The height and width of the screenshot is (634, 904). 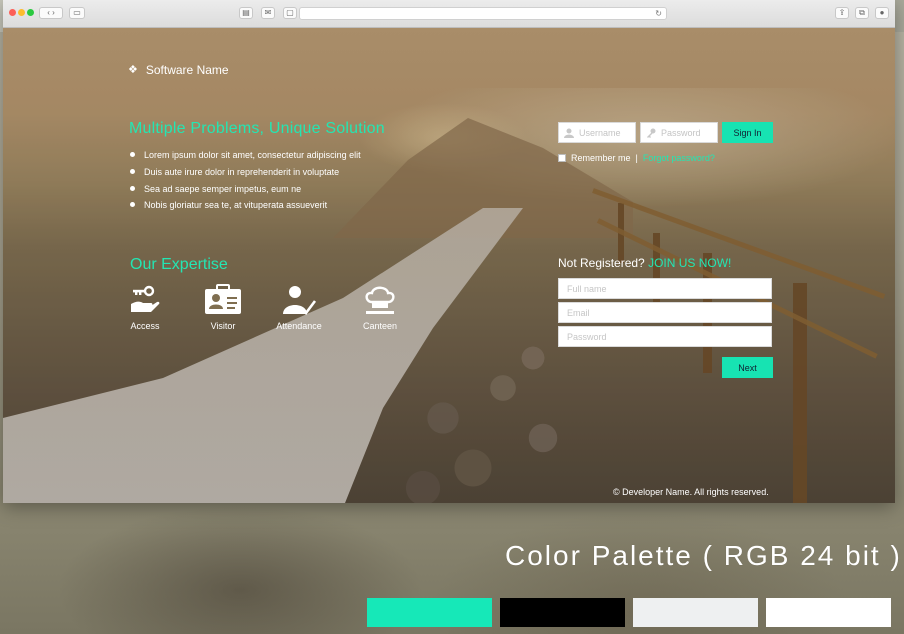 I want to click on register-prompt-text: Not Registered?, so click(x=601, y=263).